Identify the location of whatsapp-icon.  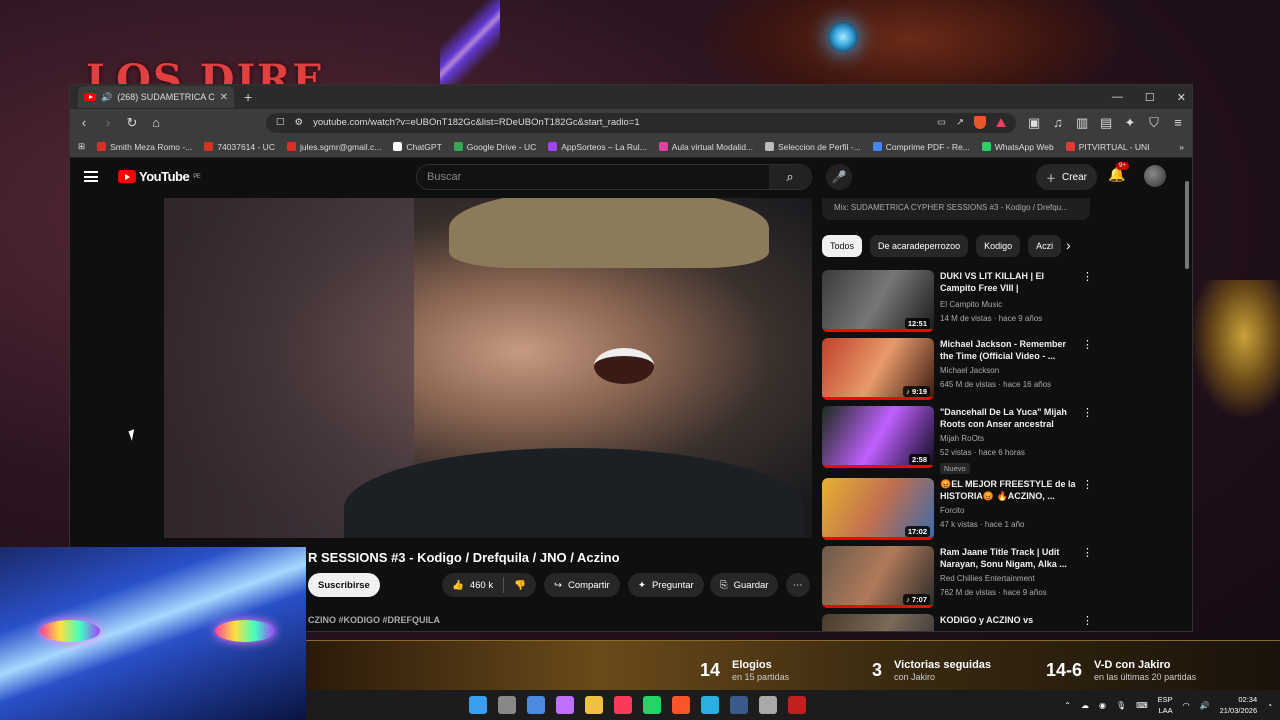
(652, 705).